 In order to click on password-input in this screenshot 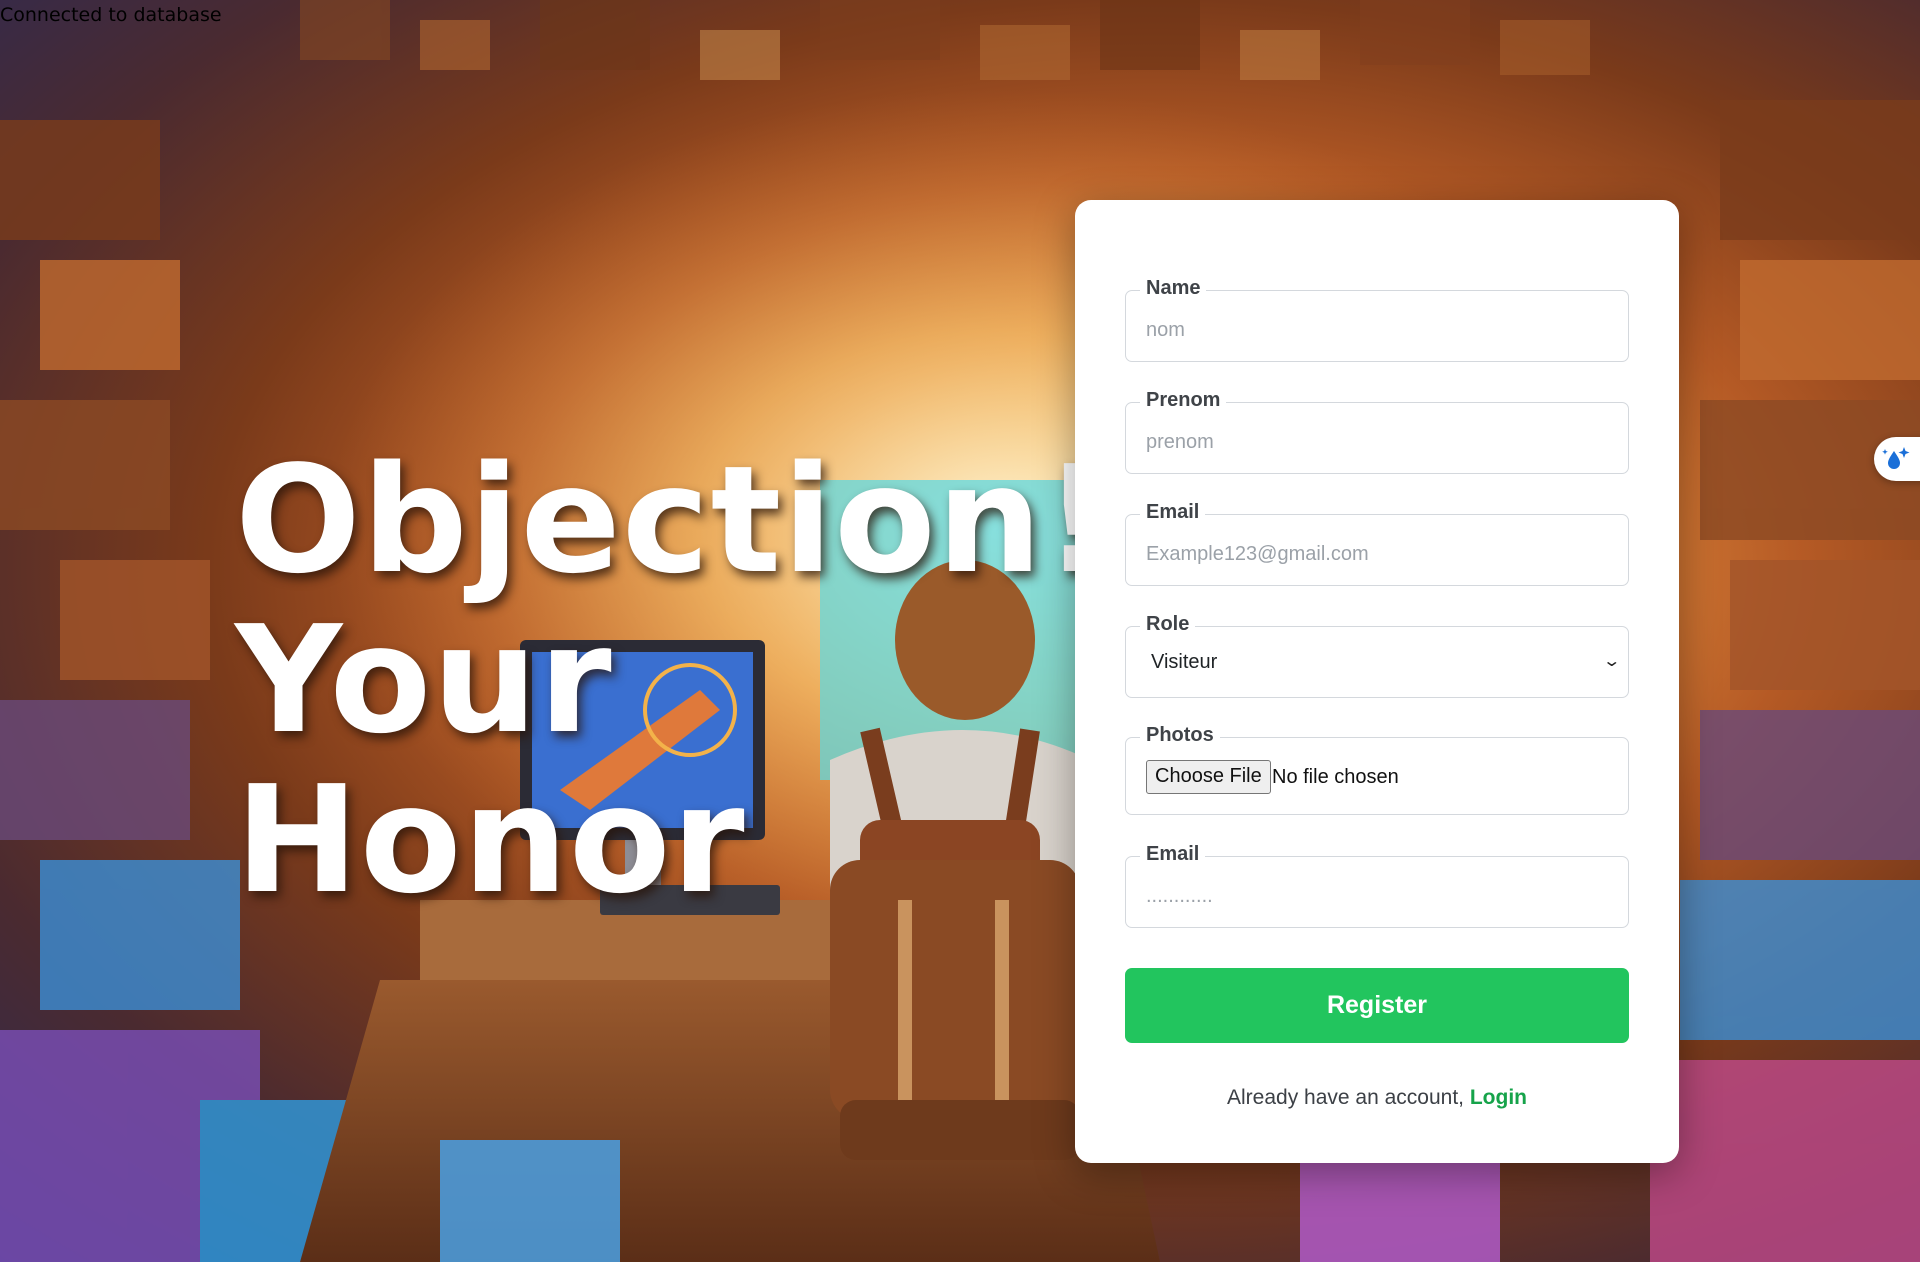, I will do `click(1376, 896)`.